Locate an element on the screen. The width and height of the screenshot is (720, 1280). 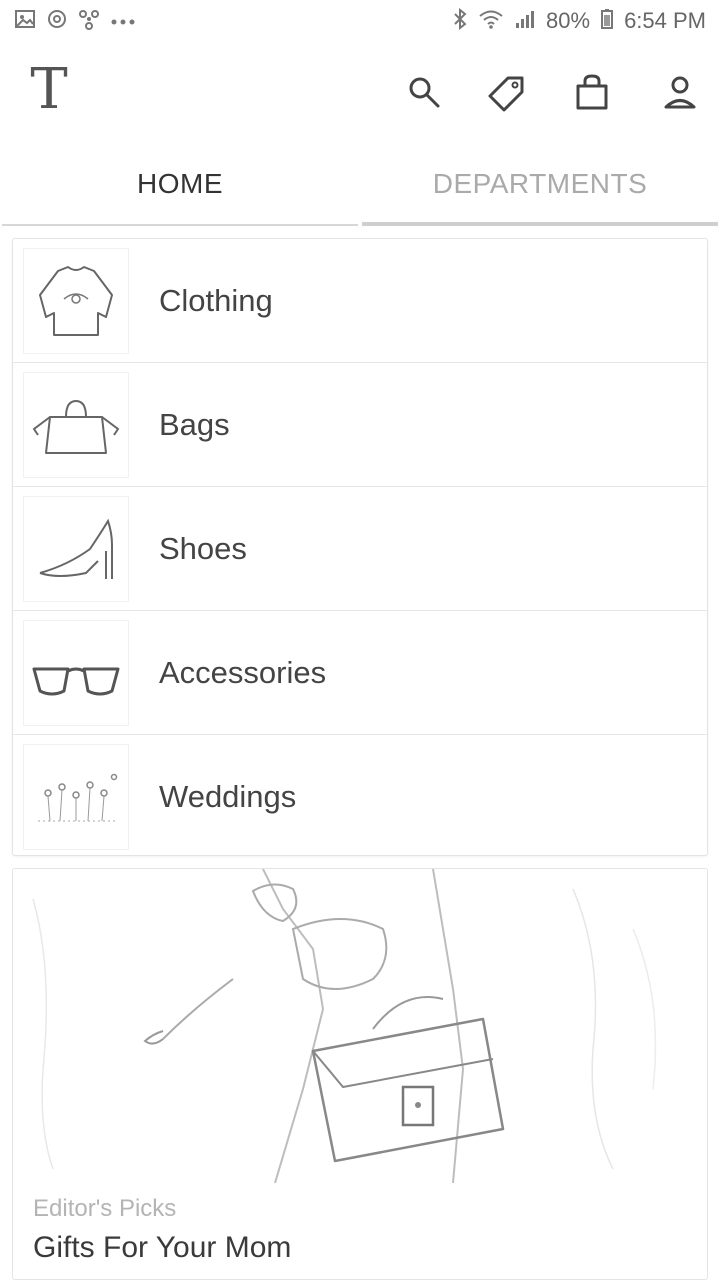
tab-departments: DEPARTMENTS is located at coordinates (540, 184).